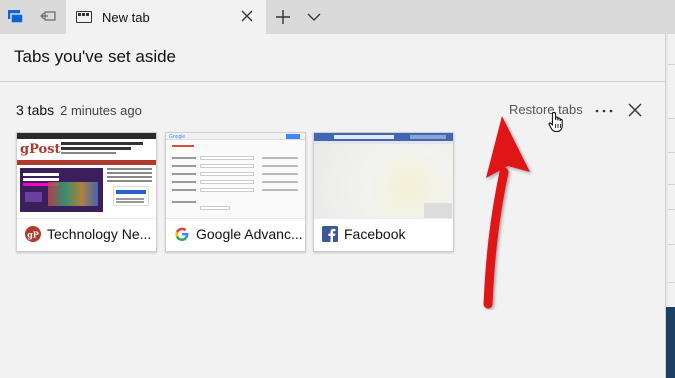  What do you see at coordinates (283, 17) in the screenshot?
I see `new-tab-button` at bounding box center [283, 17].